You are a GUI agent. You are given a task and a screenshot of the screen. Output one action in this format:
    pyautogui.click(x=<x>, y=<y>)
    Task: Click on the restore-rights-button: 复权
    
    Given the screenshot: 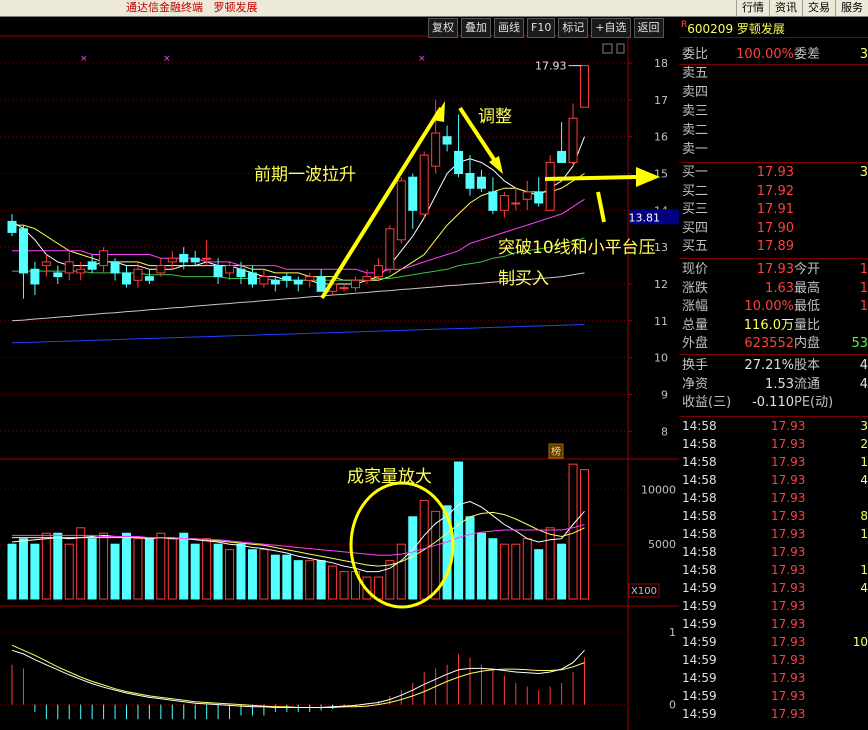 What is the action you would take?
    pyautogui.click(x=443, y=28)
    